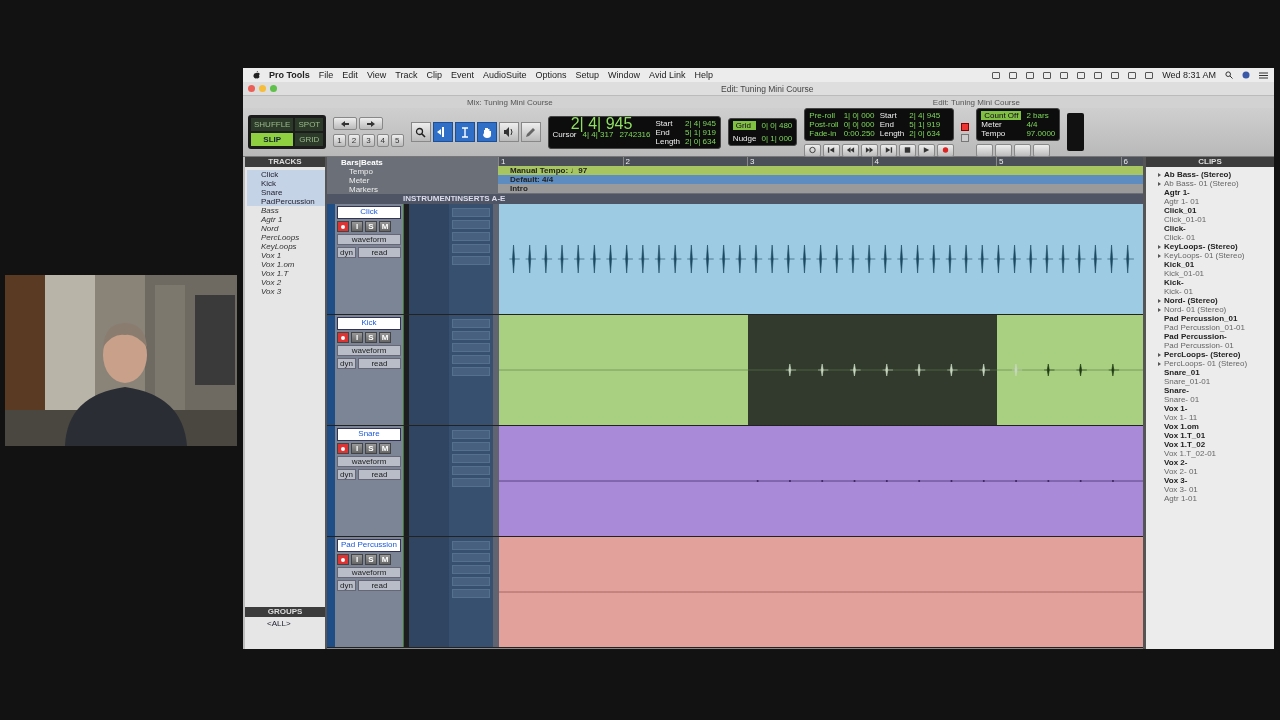 This screenshot has height=720, width=1280. What do you see at coordinates (1212, 336) in the screenshot?
I see `clip-list-item: Pad Percussion-` at bounding box center [1212, 336].